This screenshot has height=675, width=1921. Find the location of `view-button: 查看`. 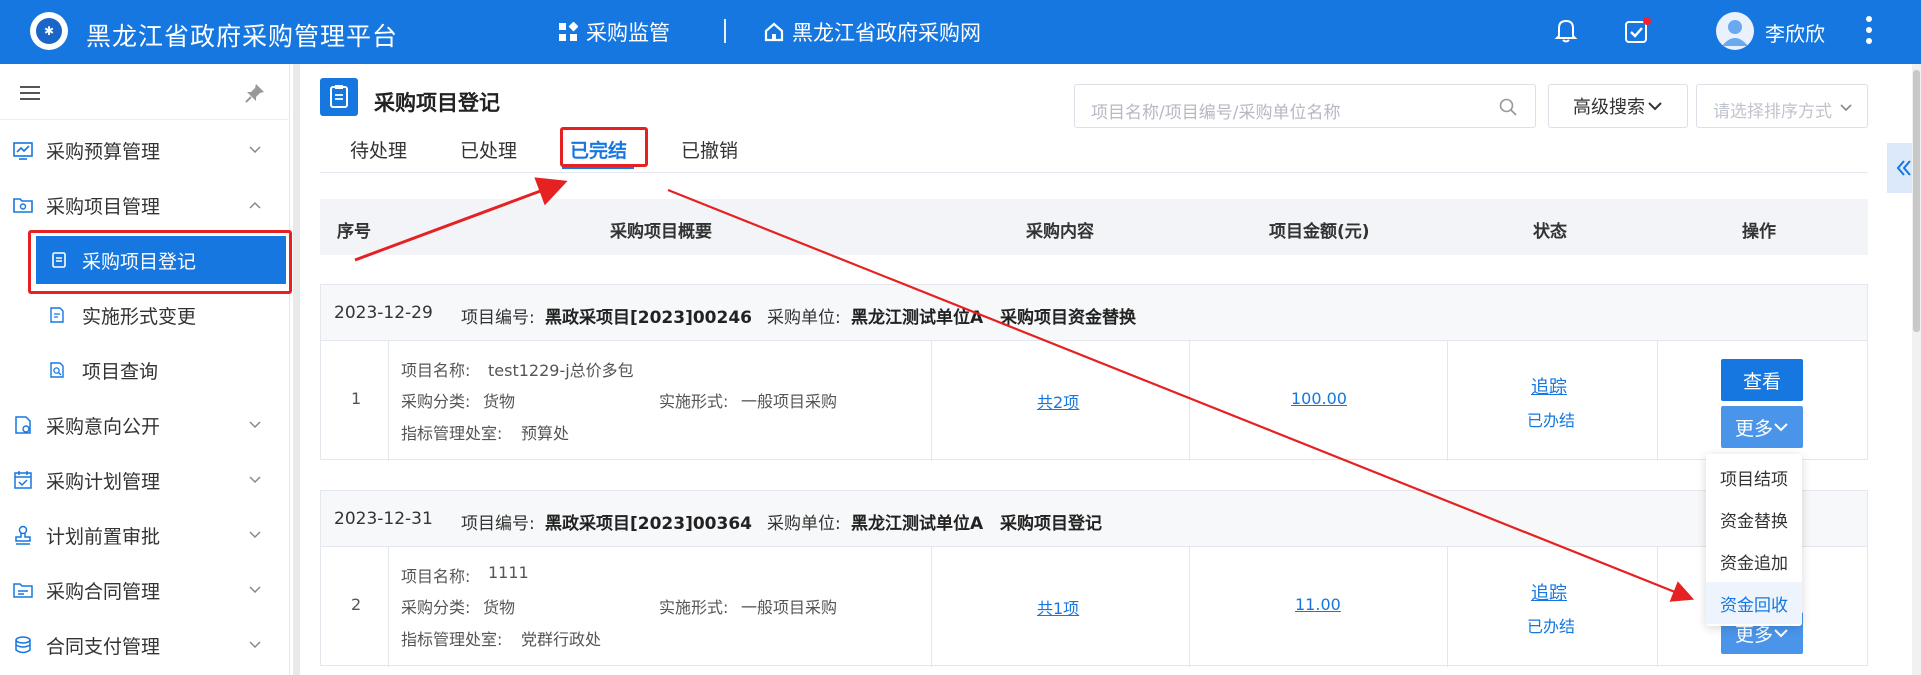

view-button: 查看 is located at coordinates (1762, 380).